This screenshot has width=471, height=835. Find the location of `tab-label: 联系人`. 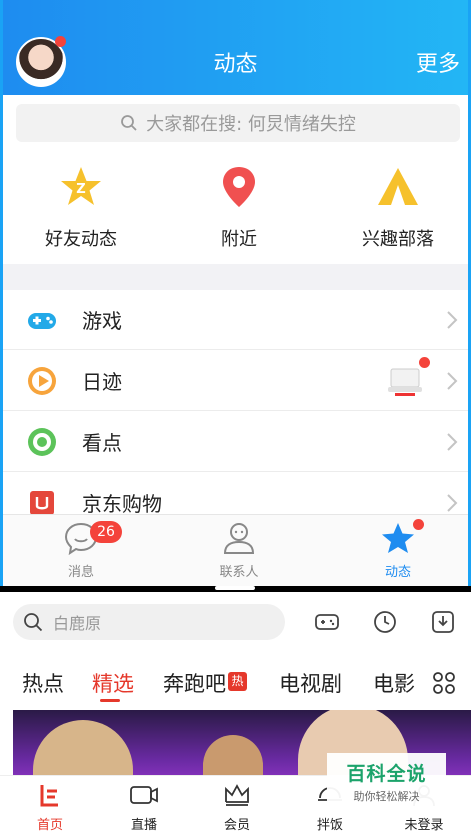

tab-label: 联系人 is located at coordinates (239, 572).